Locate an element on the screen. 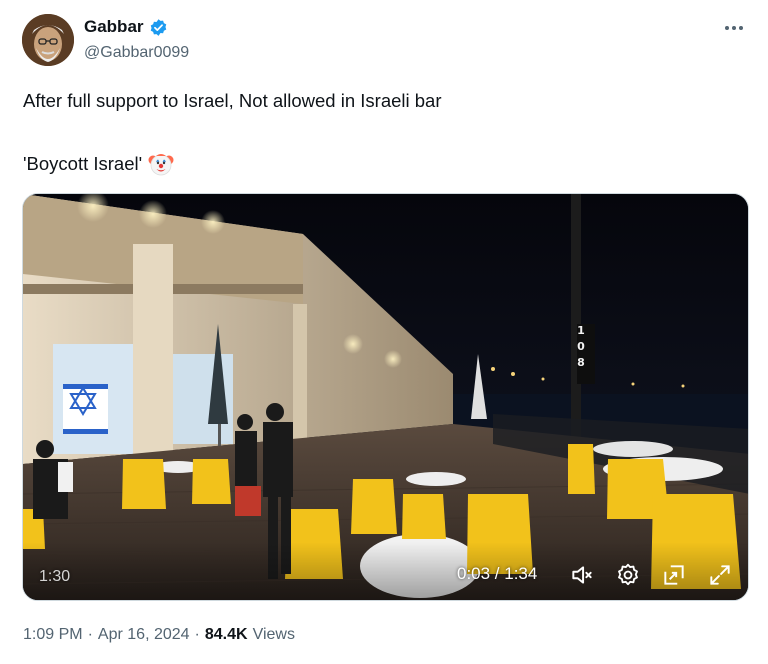  settings-icon is located at coordinates (628, 575).